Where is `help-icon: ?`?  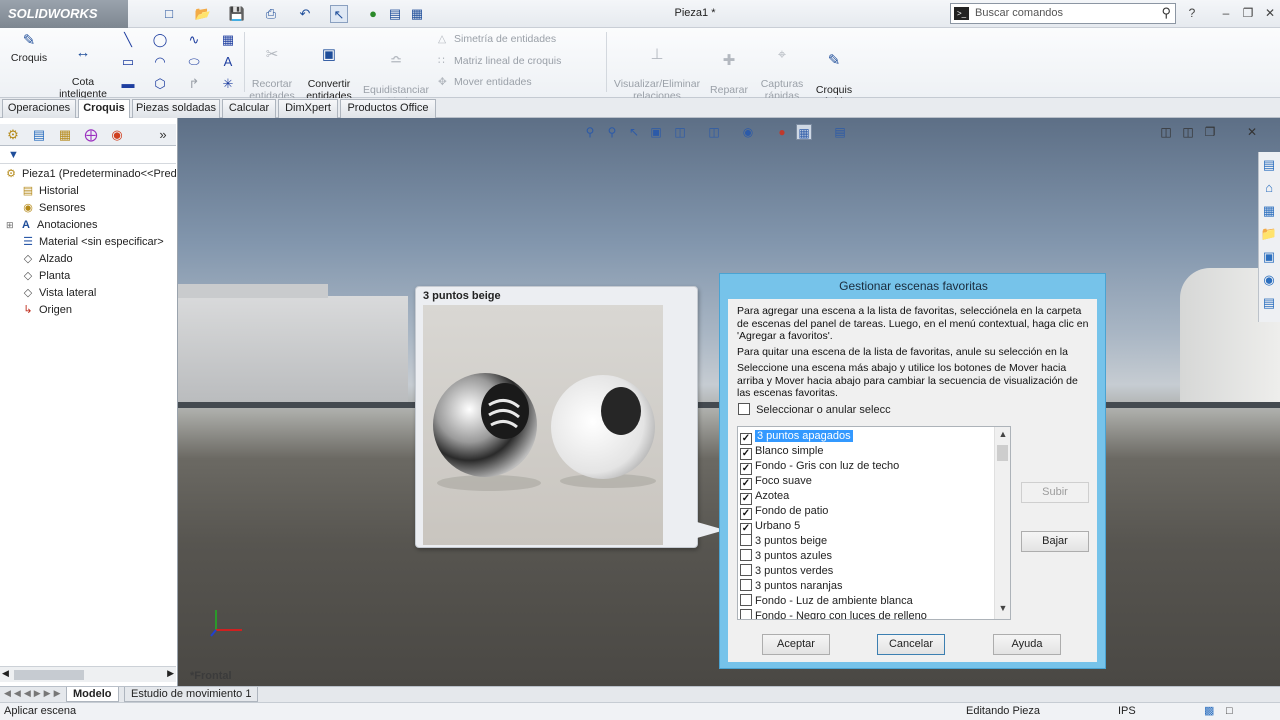 help-icon: ? is located at coordinates (1192, 13).